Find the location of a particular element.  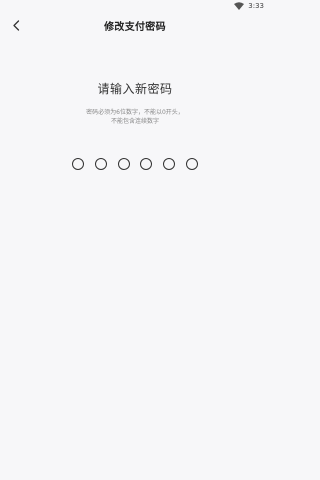

status-bar: 3:33 is located at coordinates (135, 6).